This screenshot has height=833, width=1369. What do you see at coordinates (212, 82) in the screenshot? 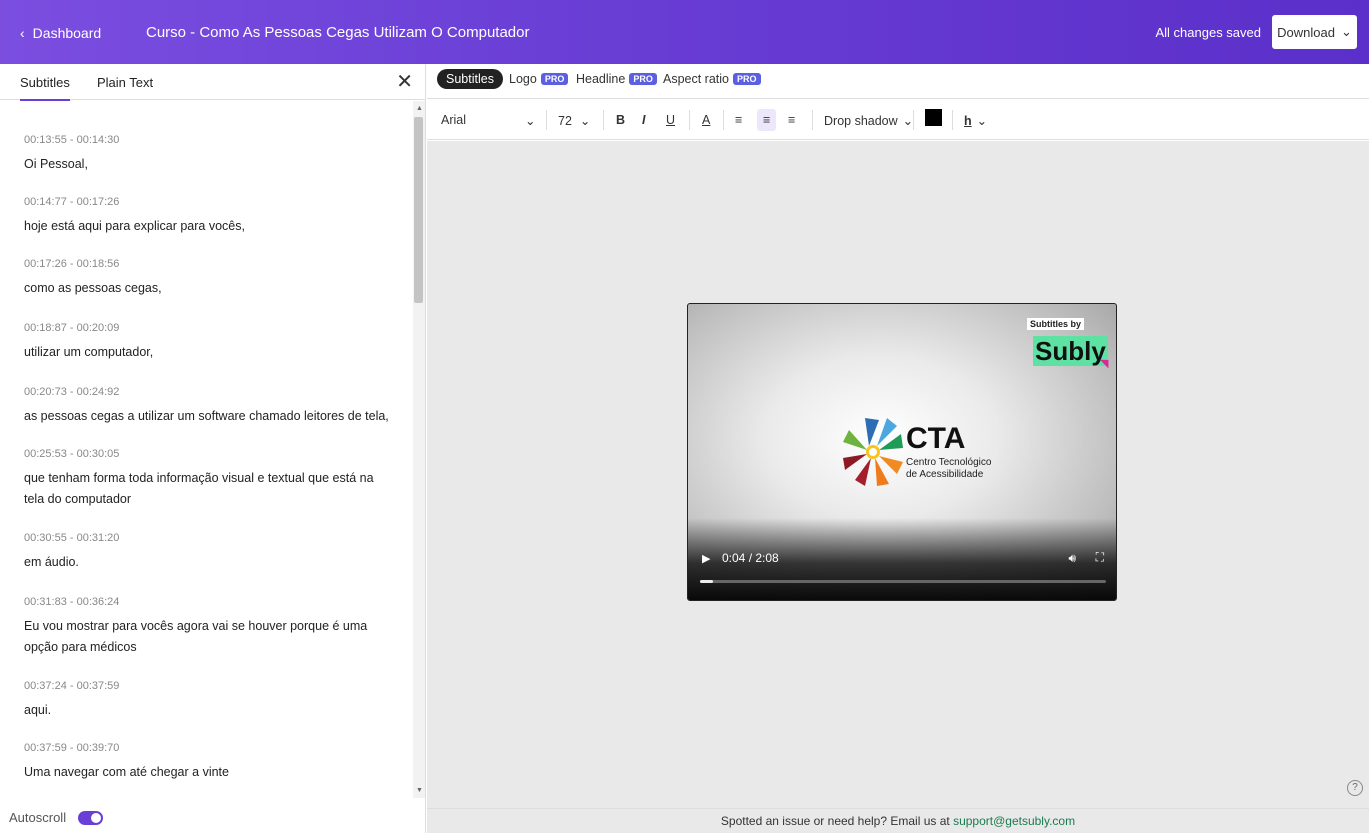
I see `panel-tabs: Subtitles Plain Text ✕` at bounding box center [212, 82].